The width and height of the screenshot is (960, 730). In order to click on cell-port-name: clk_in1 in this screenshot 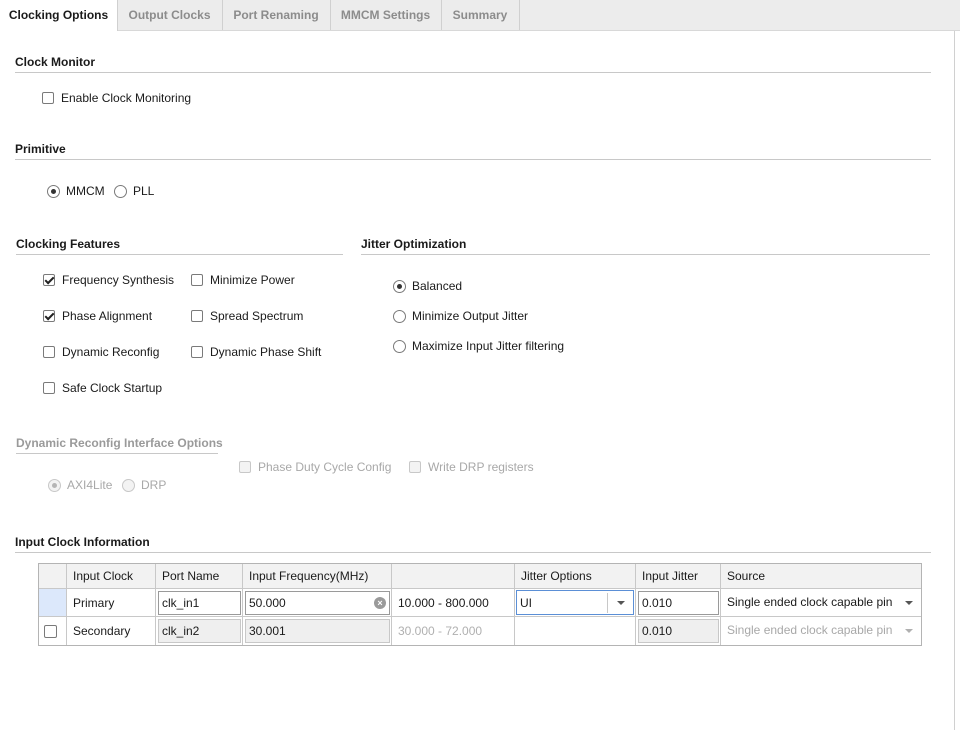, I will do `click(199, 603)`.